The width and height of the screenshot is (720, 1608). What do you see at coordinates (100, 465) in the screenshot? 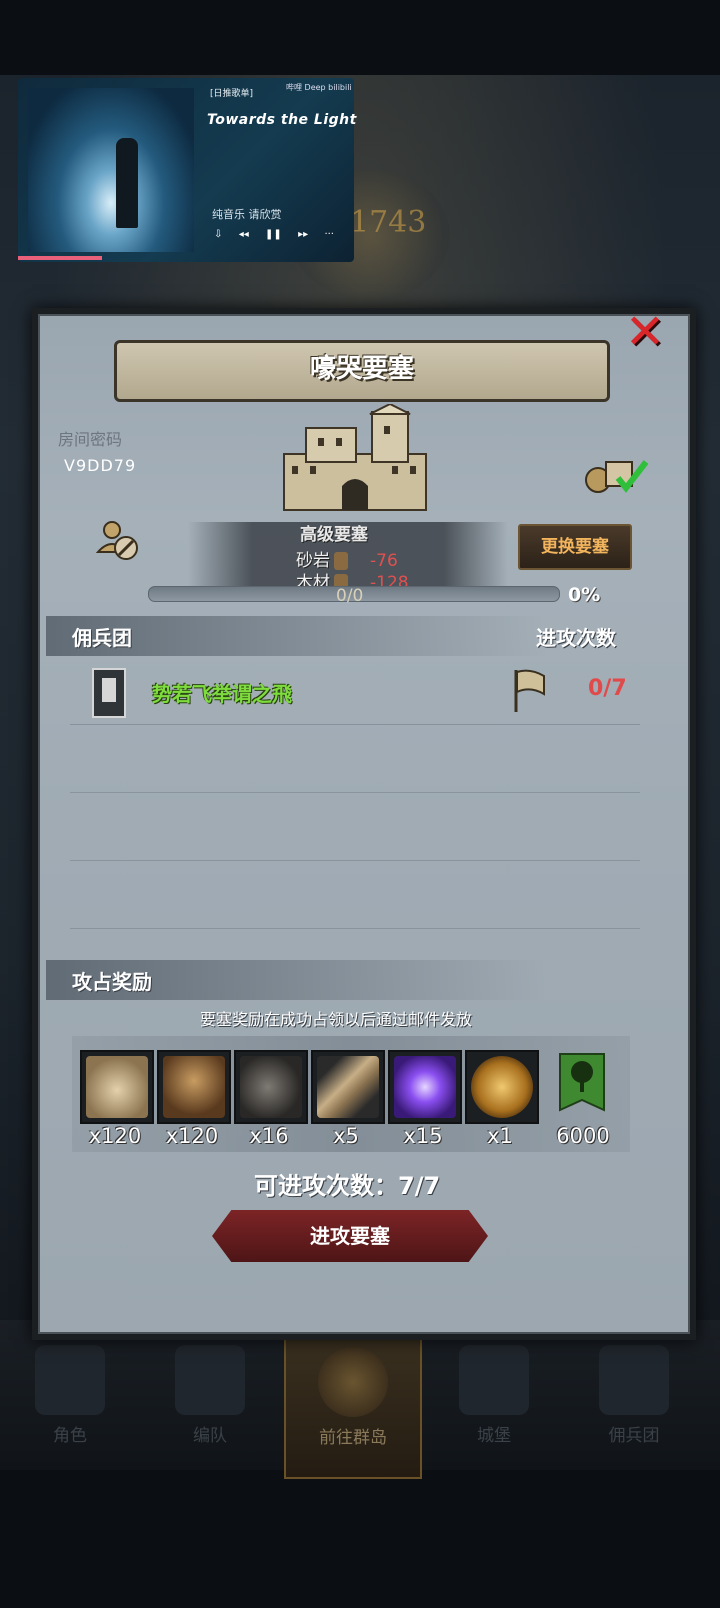
I see `room-password-value: V9DD79` at bounding box center [100, 465].